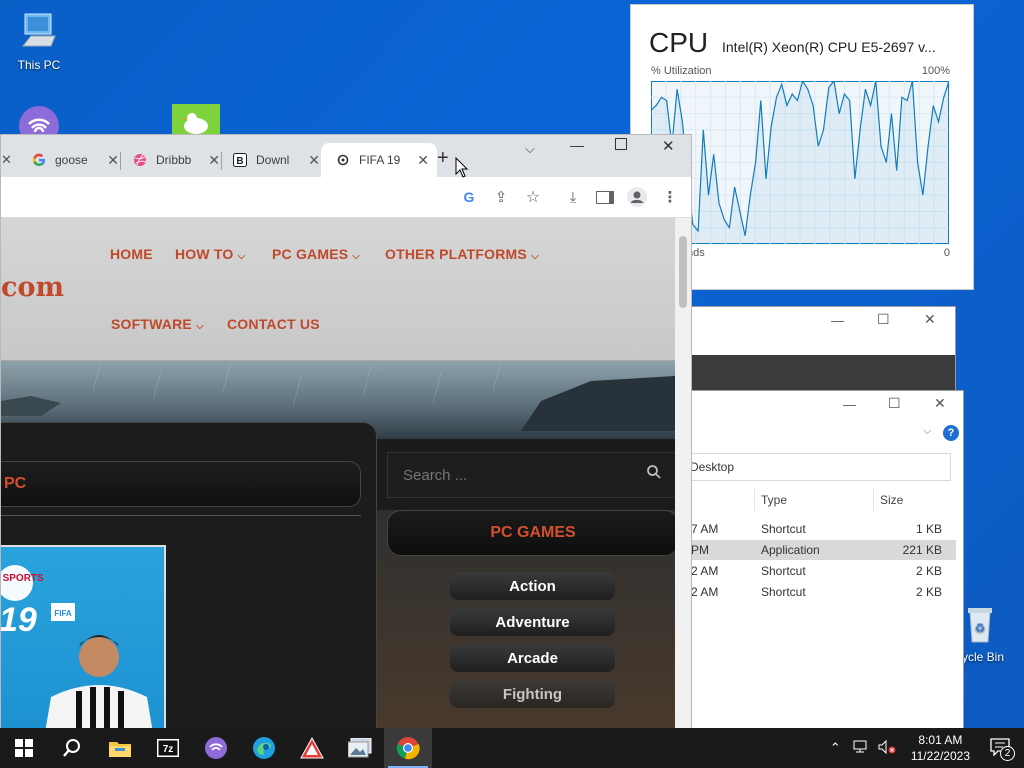 The image size is (1024, 768). What do you see at coordinates (860, 748) in the screenshot?
I see `network-icon` at bounding box center [860, 748].